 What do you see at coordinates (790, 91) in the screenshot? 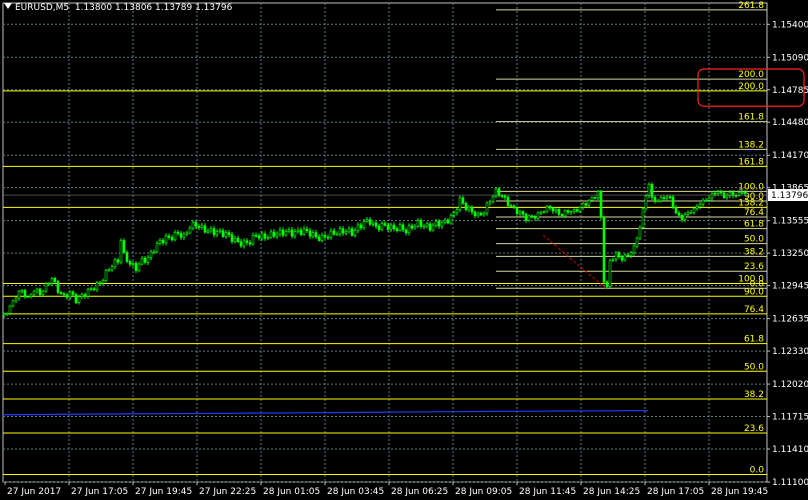
I see `y-tick-label: 1.14785` at bounding box center [790, 91].